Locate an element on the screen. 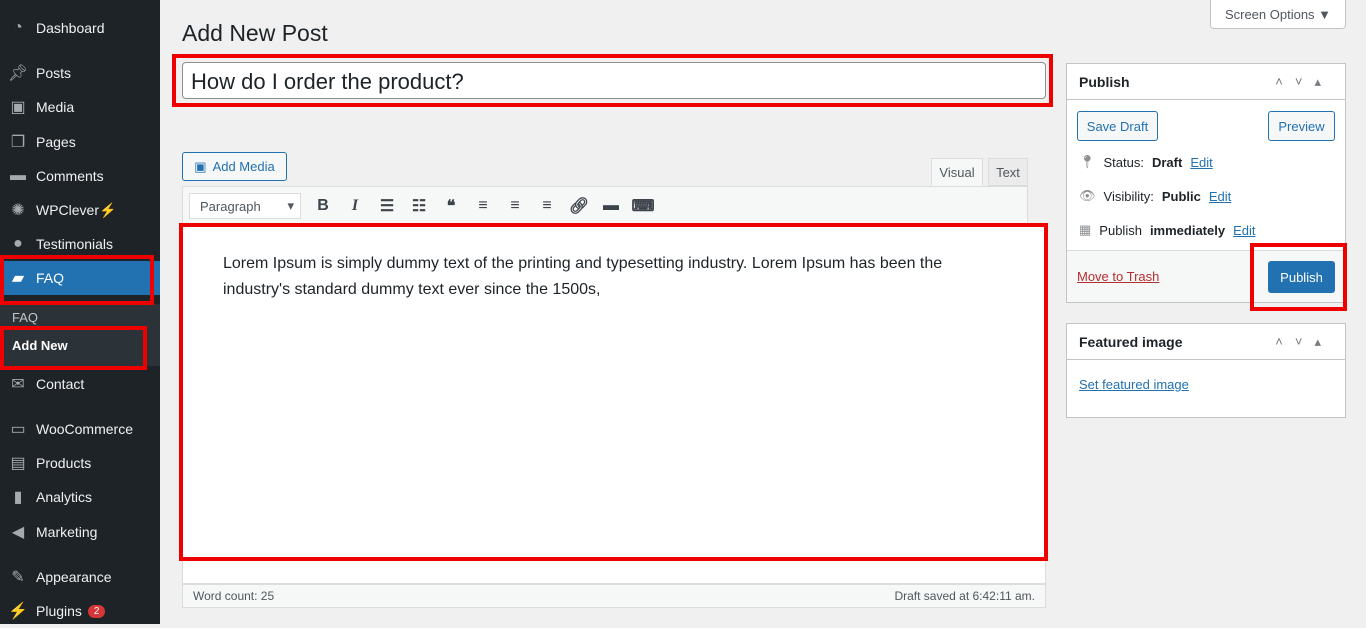  lightning-icon: ⚡ is located at coordinates (108, 209).